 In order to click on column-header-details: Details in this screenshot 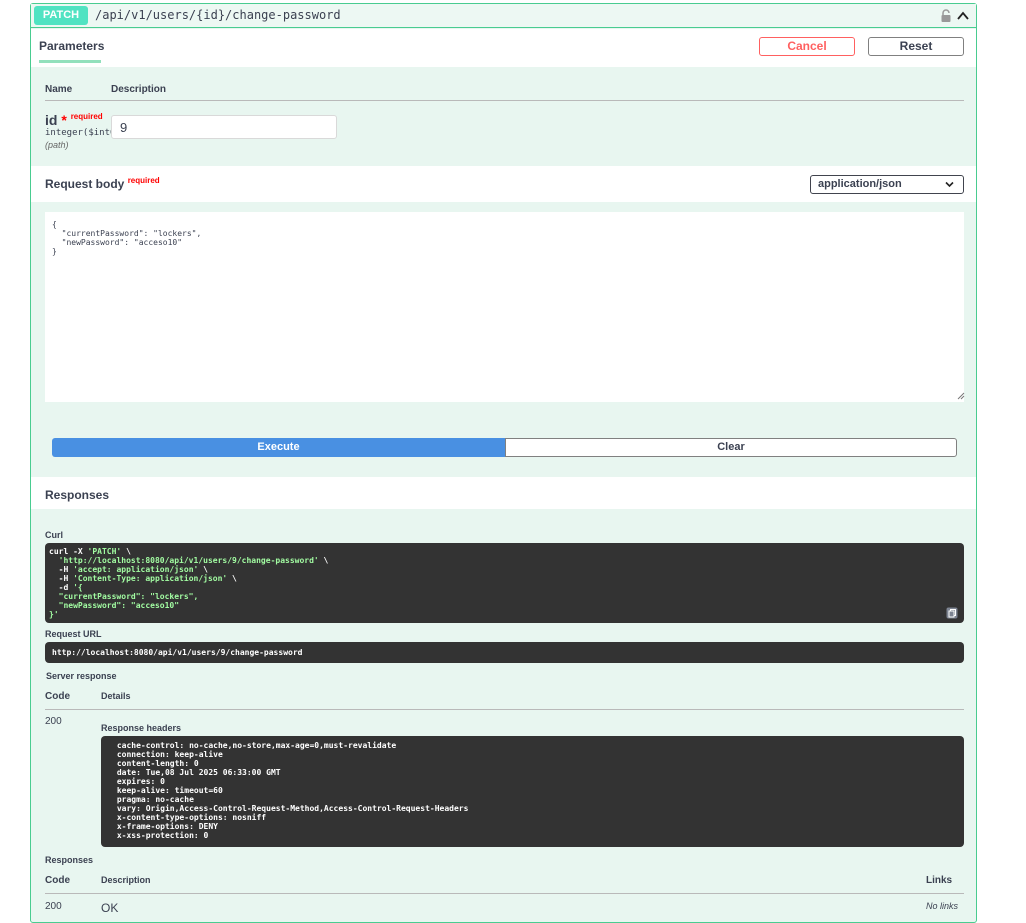, I will do `click(116, 696)`.